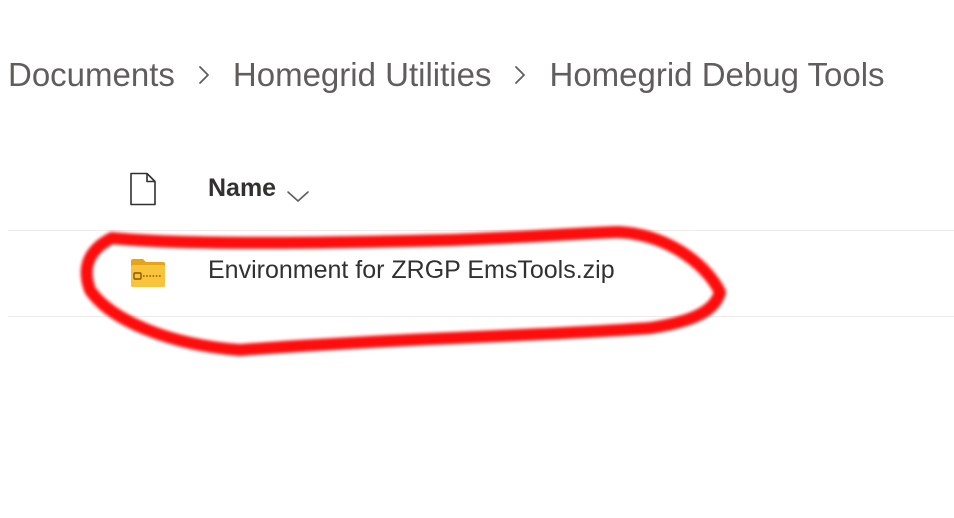 The width and height of the screenshot is (954, 518). I want to click on breadcrumb-item-homegrid-utilities: Homegrid Utilities, so click(362, 75).